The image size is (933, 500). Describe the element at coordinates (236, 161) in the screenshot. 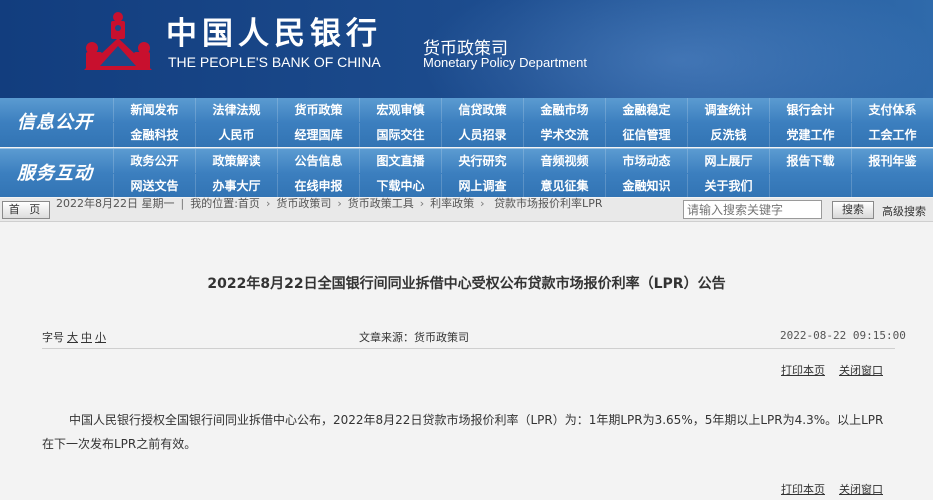

I see `nav-item-policy-interpretation: 政策解读` at that location.